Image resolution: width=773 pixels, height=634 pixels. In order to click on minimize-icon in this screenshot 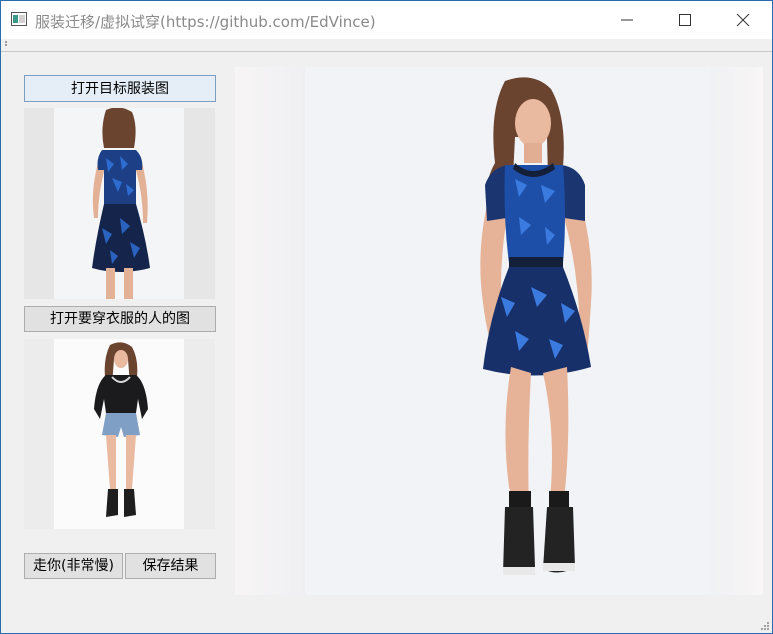, I will do `click(627, 20)`.